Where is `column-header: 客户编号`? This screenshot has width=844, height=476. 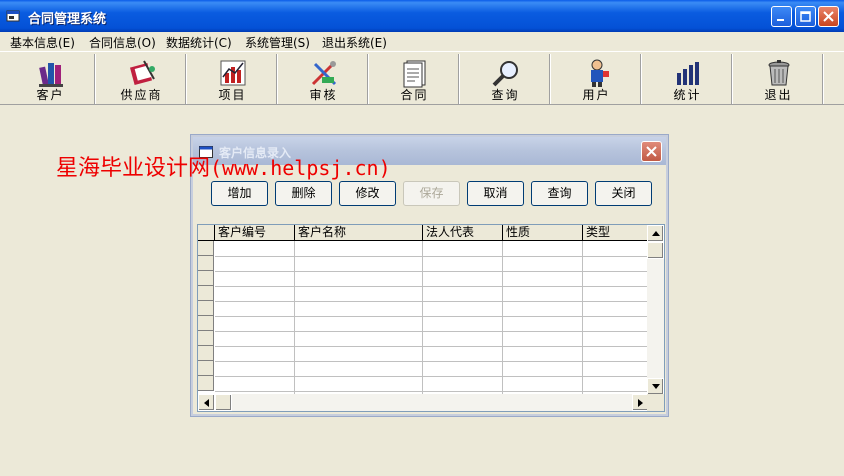 column-header: 客户编号 is located at coordinates (255, 233).